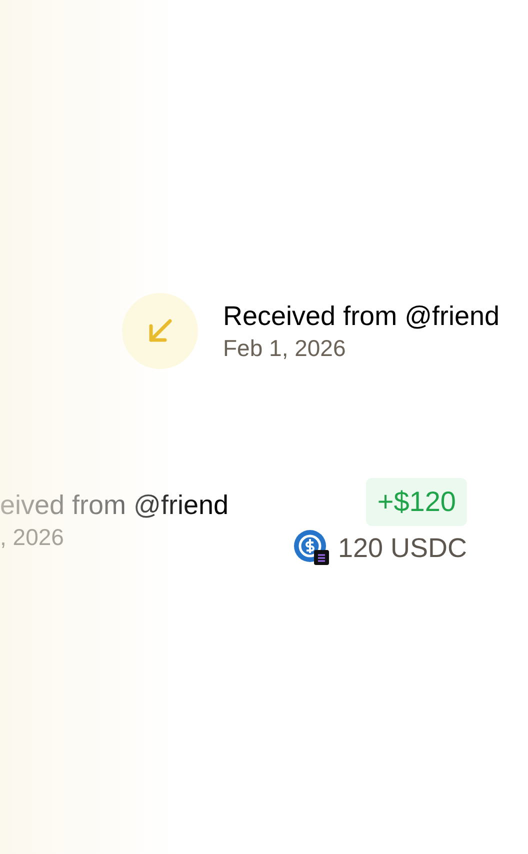 Image resolution: width=528 pixels, height=854 pixels. What do you see at coordinates (285, 348) in the screenshot?
I see `transaction-date: Feb 1, 2026` at bounding box center [285, 348].